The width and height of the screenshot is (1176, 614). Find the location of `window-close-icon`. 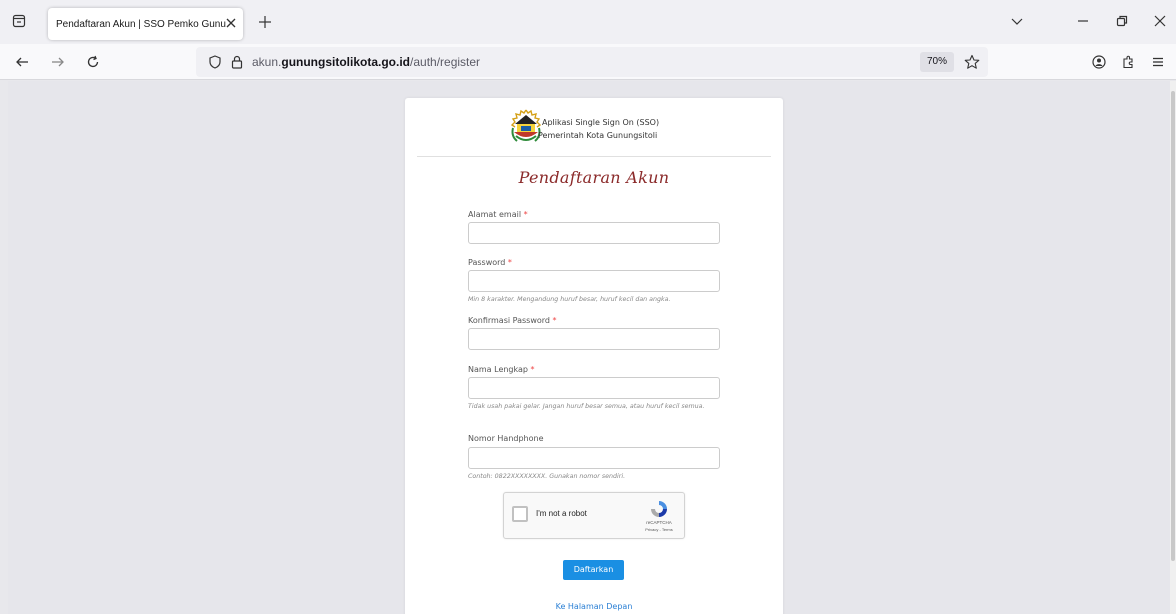

window-close-icon is located at coordinates (1160, 21).